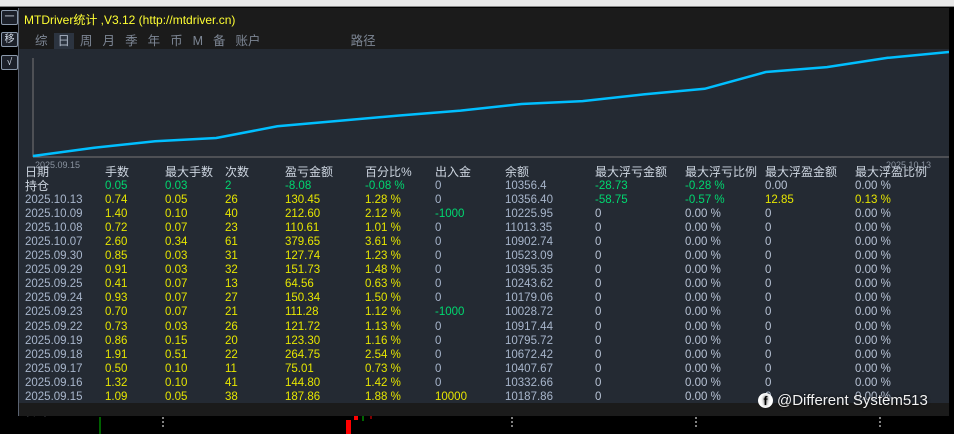 The width and height of the screenshot is (954, 434). Describe the element at coordinates (529, 312) in the screenshot. I see `cell-余额: 10028.72` at that location.